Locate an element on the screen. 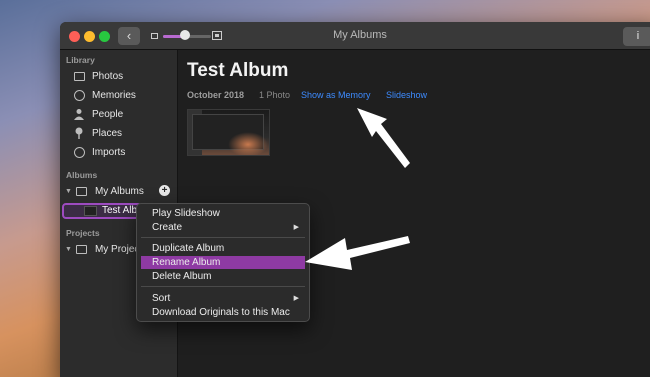 Image resolution: width=650 pixels, height=377 pixels. arrow-to-show-as-memory-icon is located at coordinates (383, 138).